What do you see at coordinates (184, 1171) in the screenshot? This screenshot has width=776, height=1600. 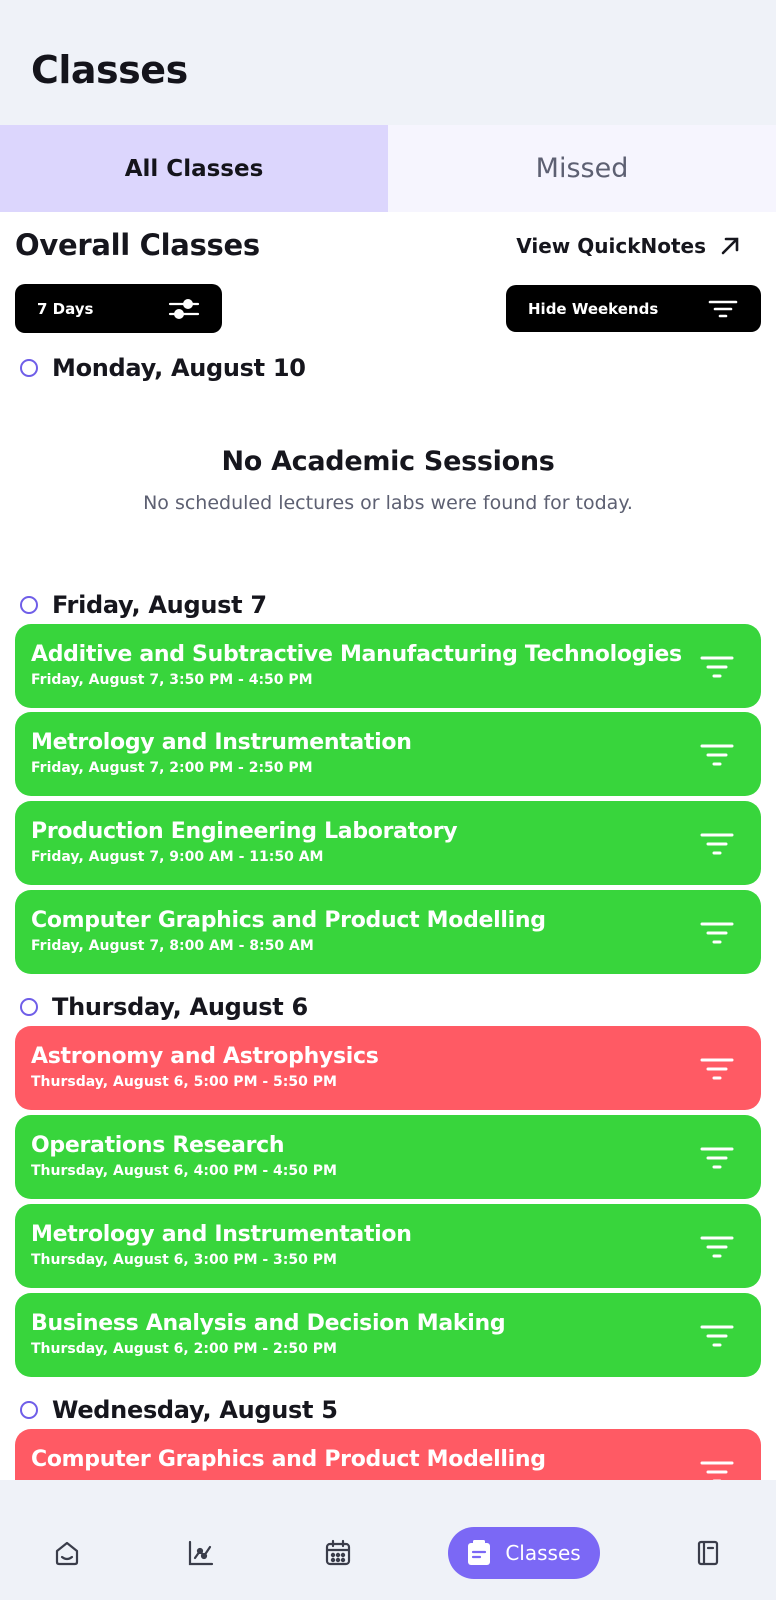 I see `class-time: Thursday, August 6, 4:00 PM - 4:50 PM` at bounding box center [184, 1171].